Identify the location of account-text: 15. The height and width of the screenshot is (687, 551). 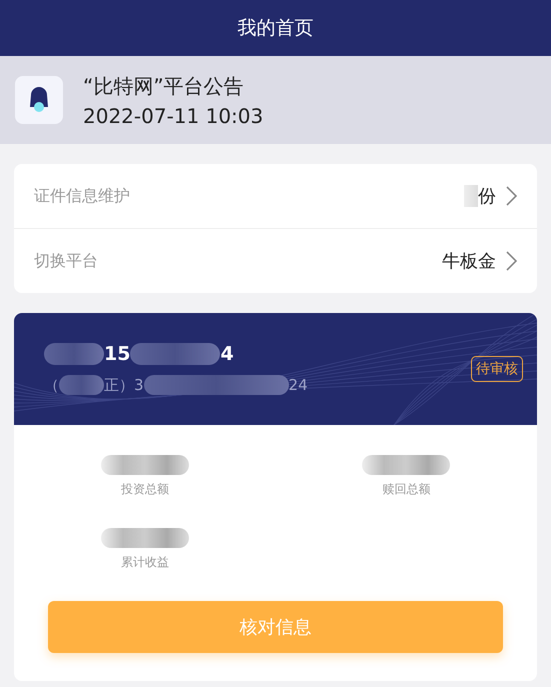
(117, 354).